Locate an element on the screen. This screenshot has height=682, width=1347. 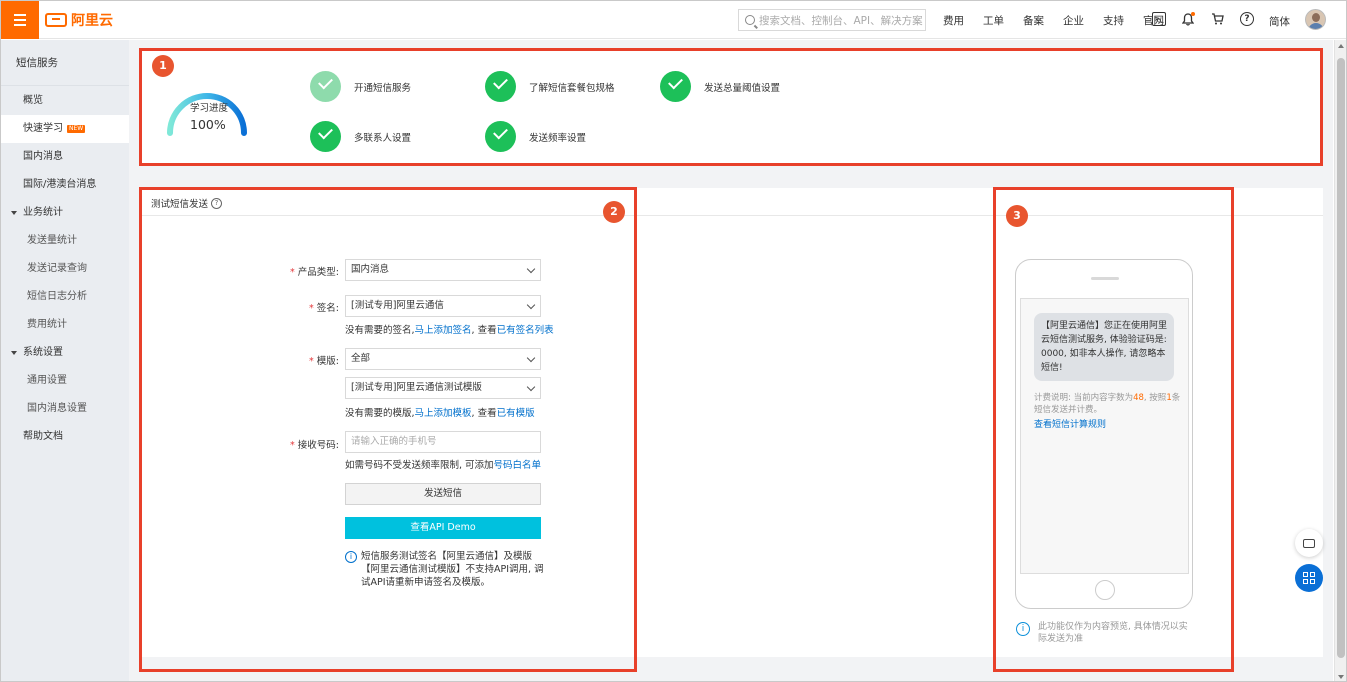
nav-billing: 费用 is located at coordinates (953, 20).